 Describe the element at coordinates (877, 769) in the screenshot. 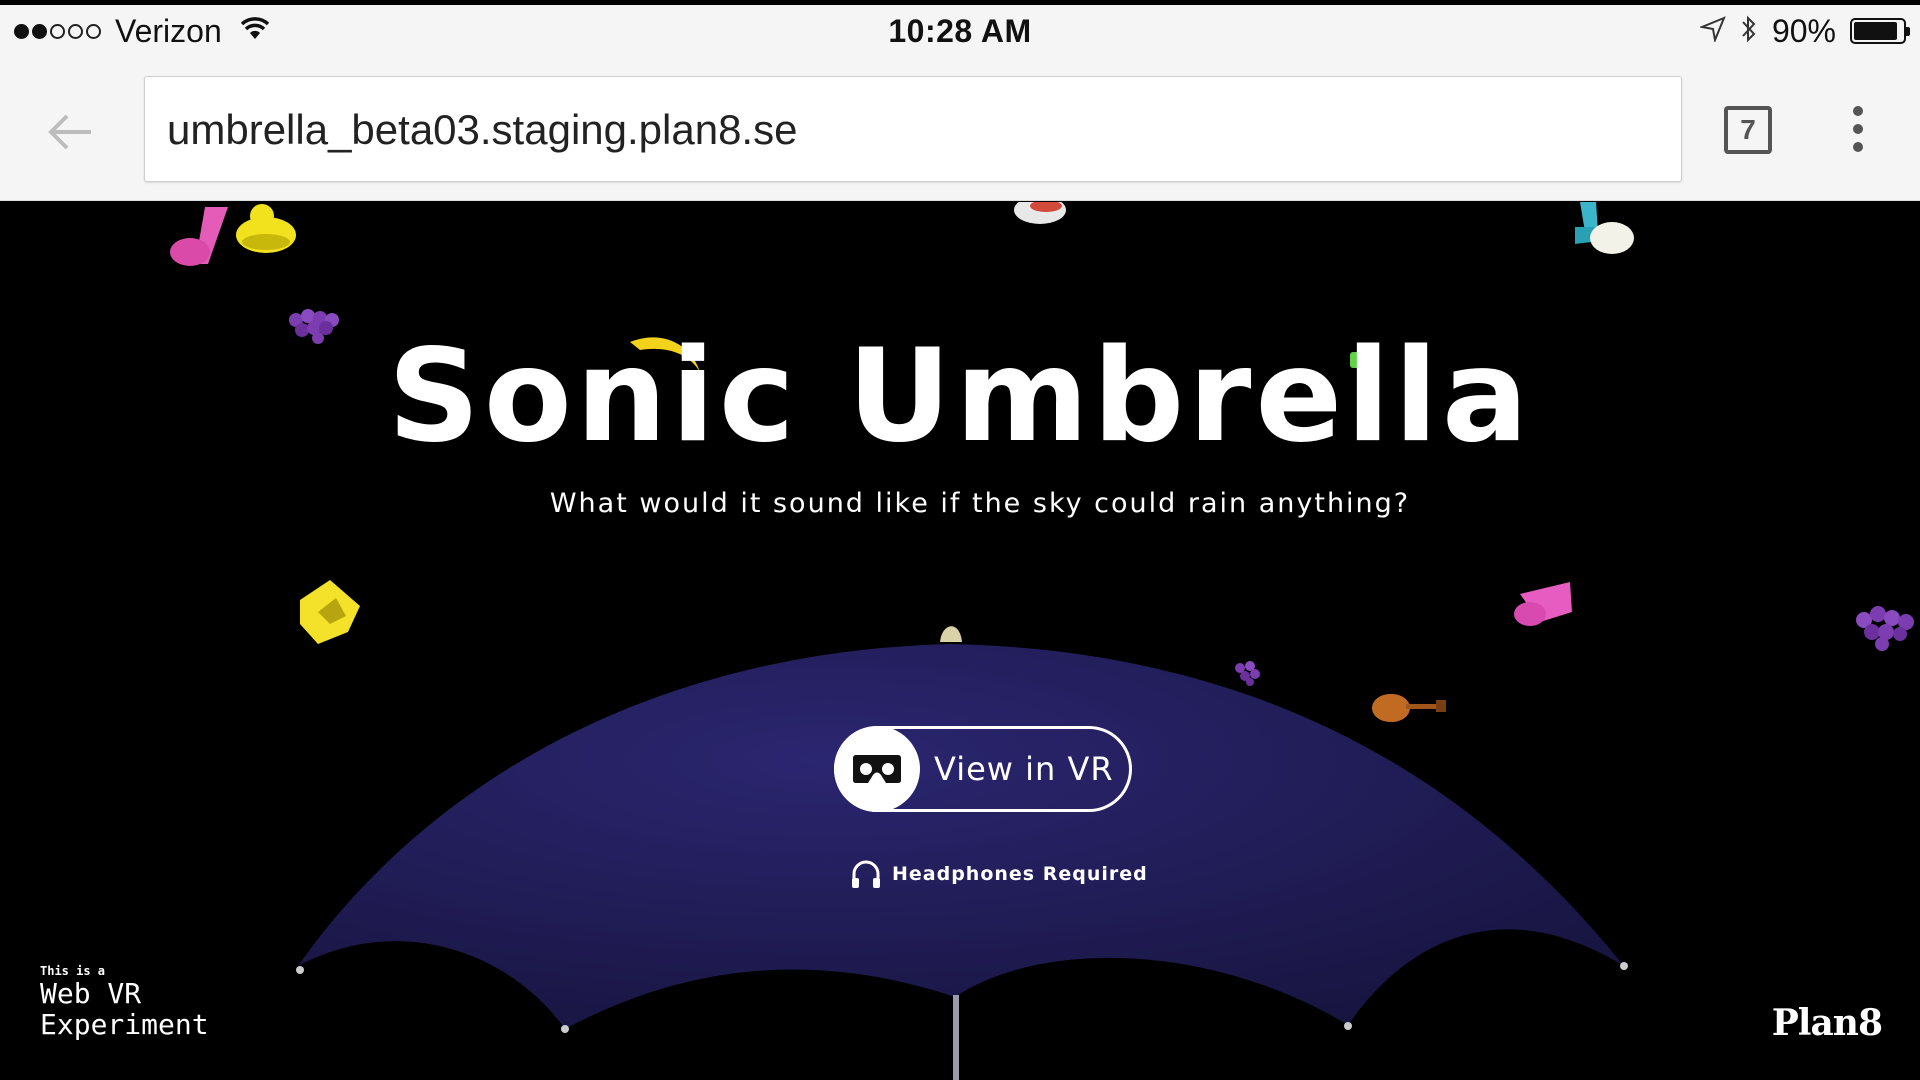

I see `vr-headset-icon` at that location.